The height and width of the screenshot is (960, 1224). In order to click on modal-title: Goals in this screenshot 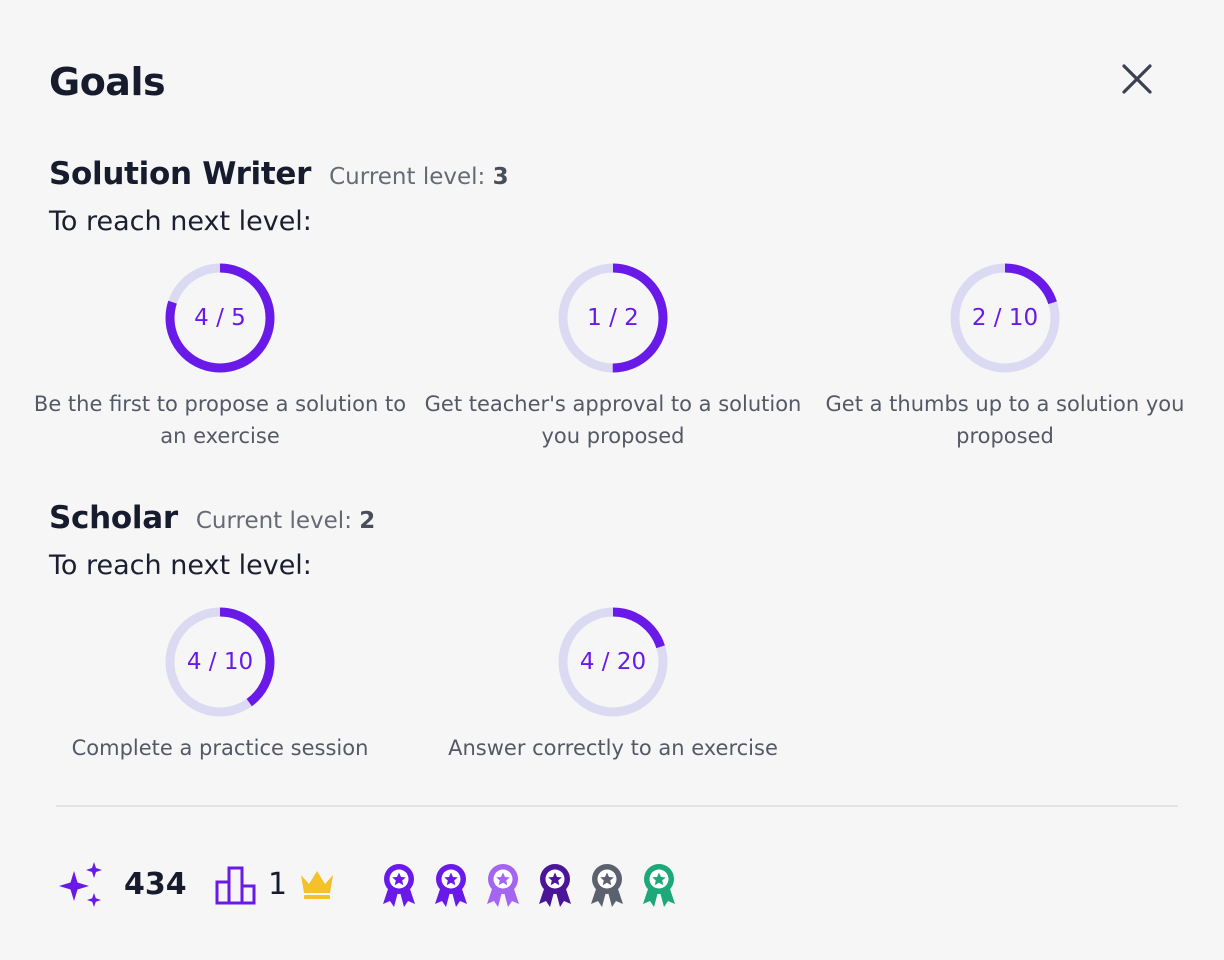, I will do `click(107, 82)`.